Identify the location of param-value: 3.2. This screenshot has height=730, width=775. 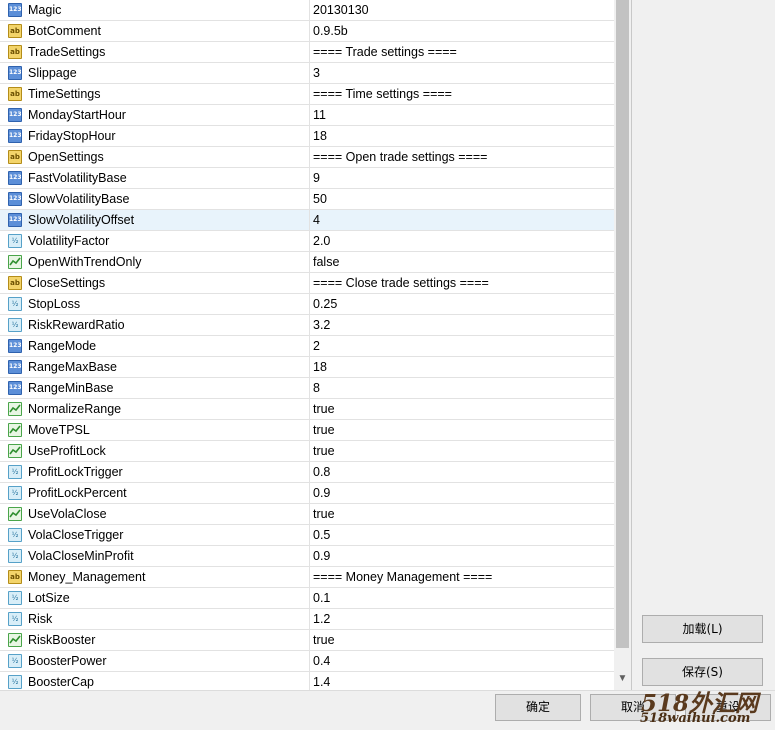
(321, 325).